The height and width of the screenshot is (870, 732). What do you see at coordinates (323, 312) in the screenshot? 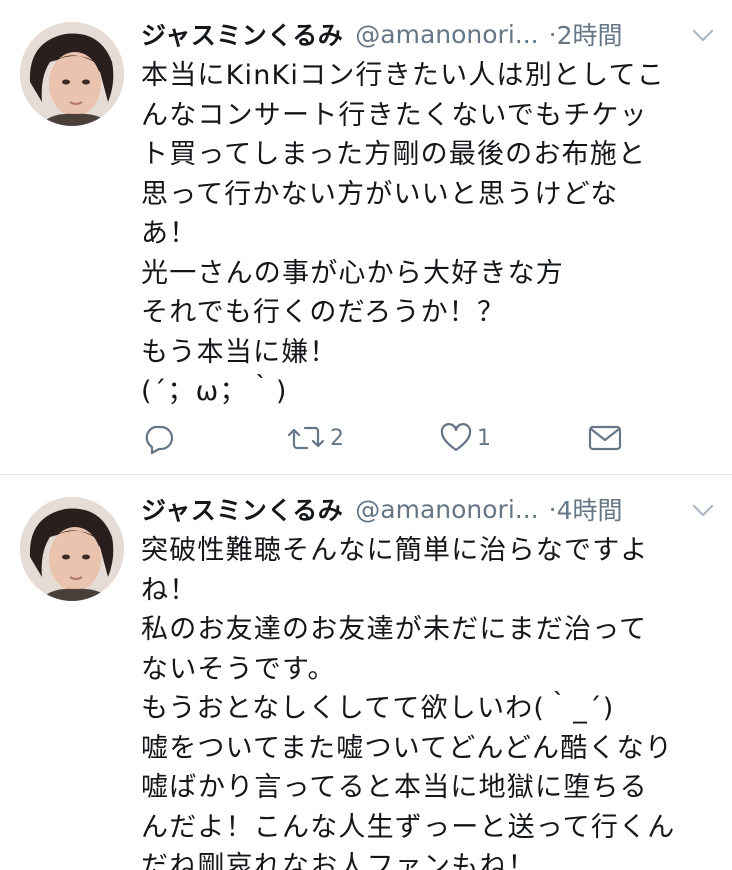
I see `tweet-text-line: それでも行くのだろうか！？` at bounding box center [323, 312].